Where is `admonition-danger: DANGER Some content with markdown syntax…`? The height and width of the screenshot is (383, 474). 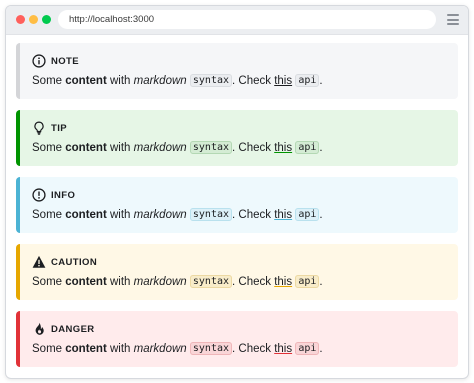 admonition-danger: DANGER Some content with markdown syntax… is located at coordinates (237, 339).